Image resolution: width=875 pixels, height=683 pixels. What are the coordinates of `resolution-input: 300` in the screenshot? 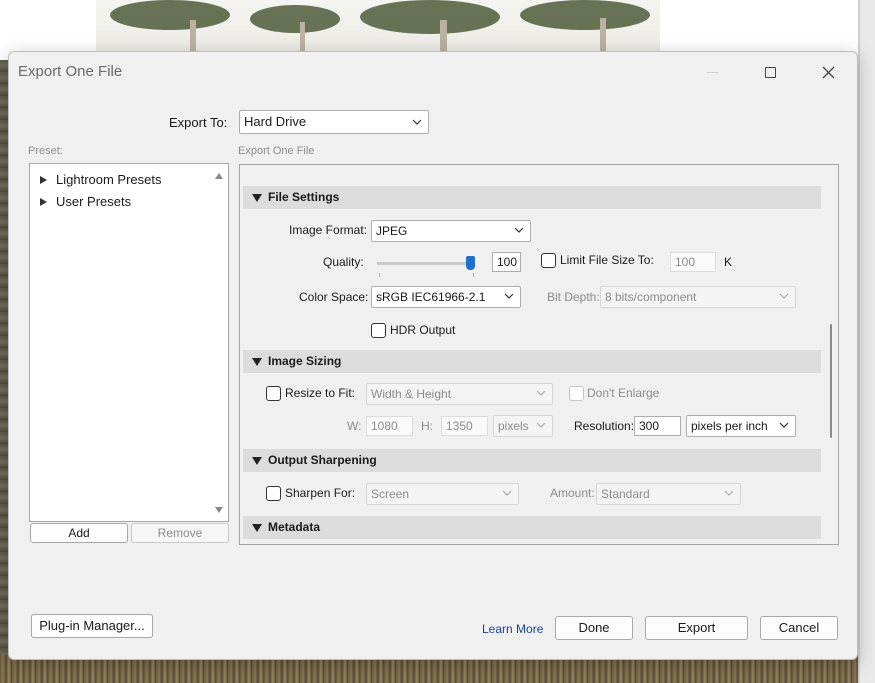 It's located at (657, 426).